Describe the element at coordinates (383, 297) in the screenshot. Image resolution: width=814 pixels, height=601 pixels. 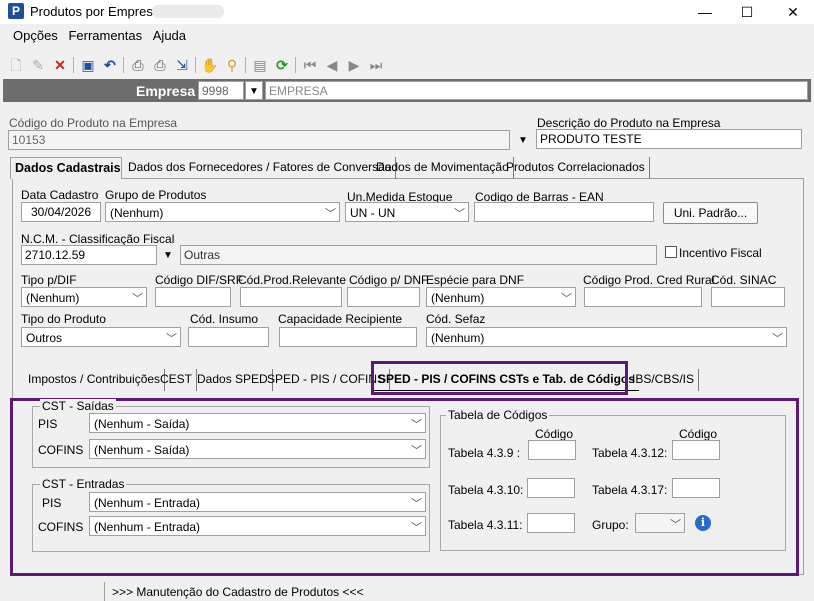
I see `cod-dnf-field` at that location.